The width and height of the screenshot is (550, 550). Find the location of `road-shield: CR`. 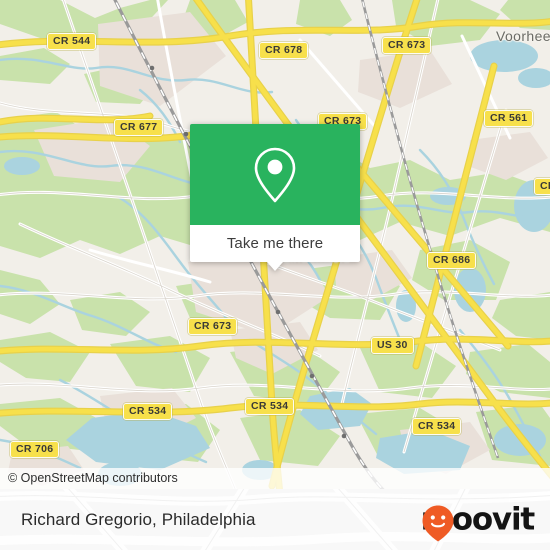

road-shield: CR is located at coordinates (542, 186).